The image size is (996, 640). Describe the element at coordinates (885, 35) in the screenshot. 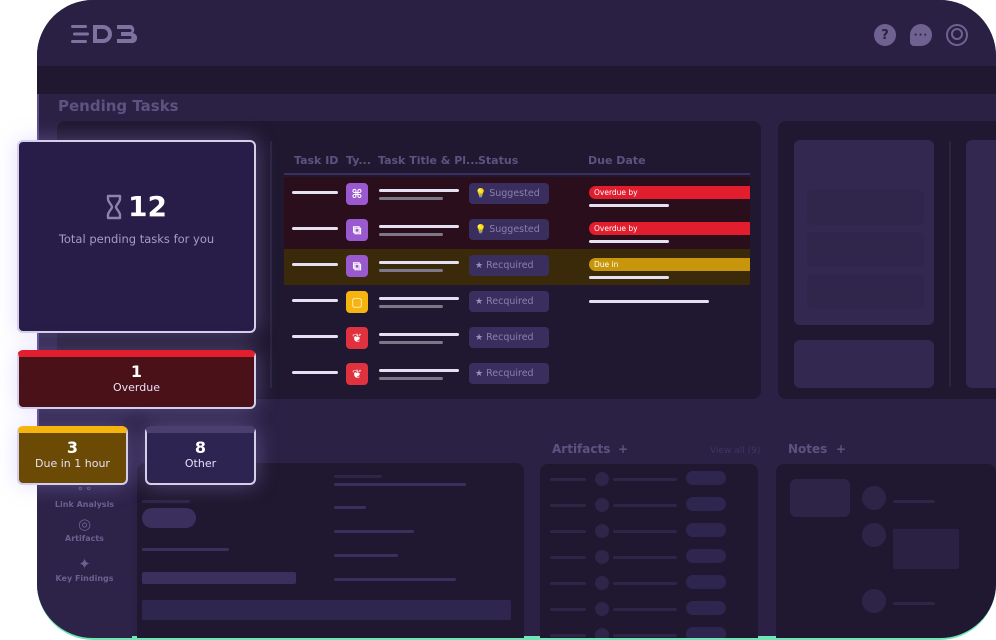

I see `help-icon: ?` at that location.